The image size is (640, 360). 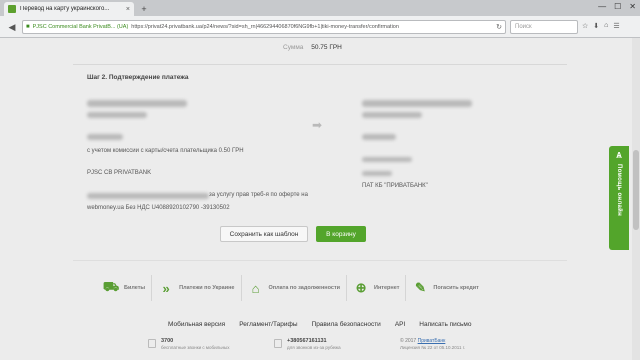 What do you see at coordinates (392, 115) in the screenshot?
I see `recipient-card-redacted` at bounding box center [392, 115].